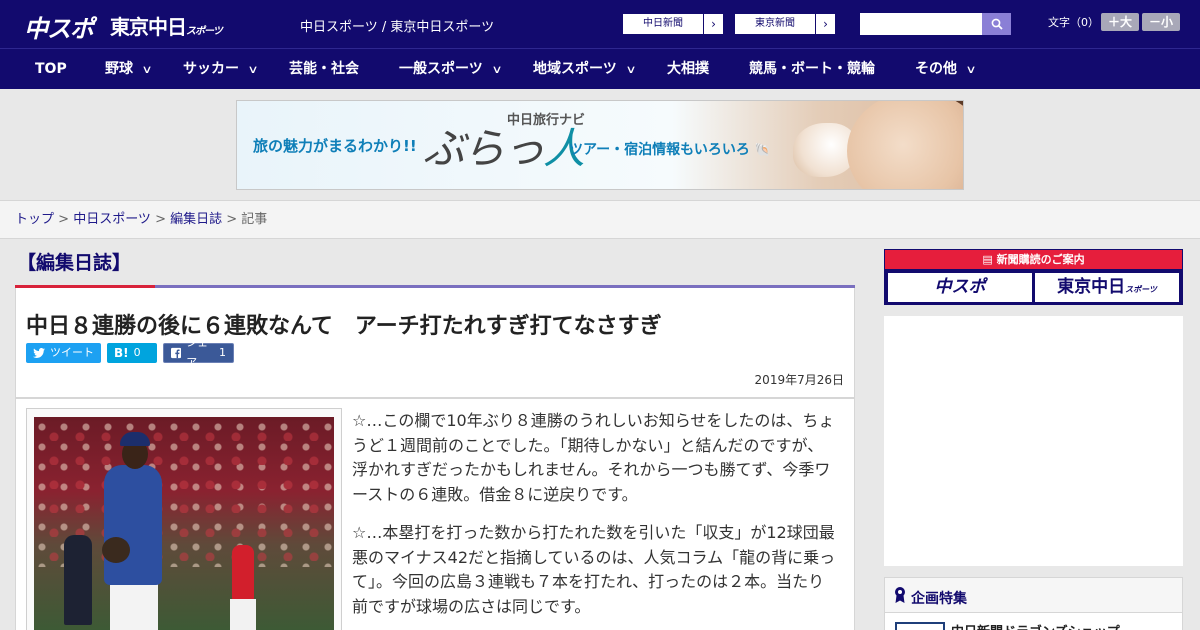 The height and width of the screenshot is (630, 1200). Describe the element at coordinates (176, 353) in the screenshot. I see `facebook-icon` at that location.